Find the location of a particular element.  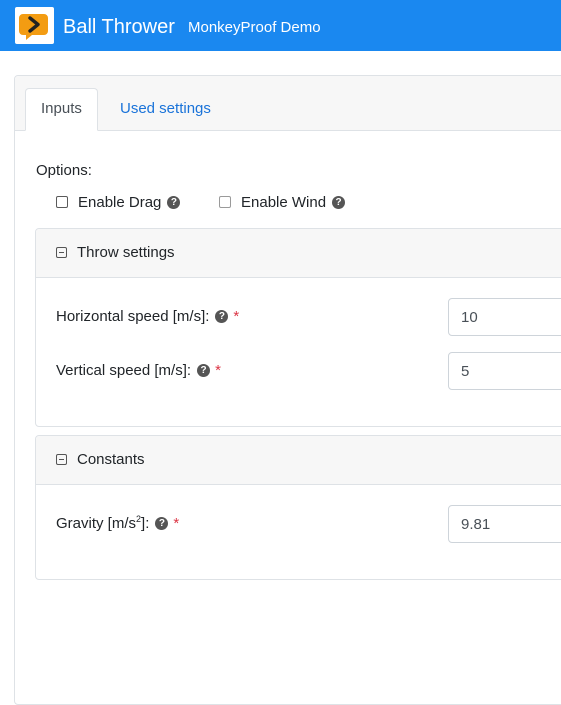

gravity-input is located at coordinates (504, 524).